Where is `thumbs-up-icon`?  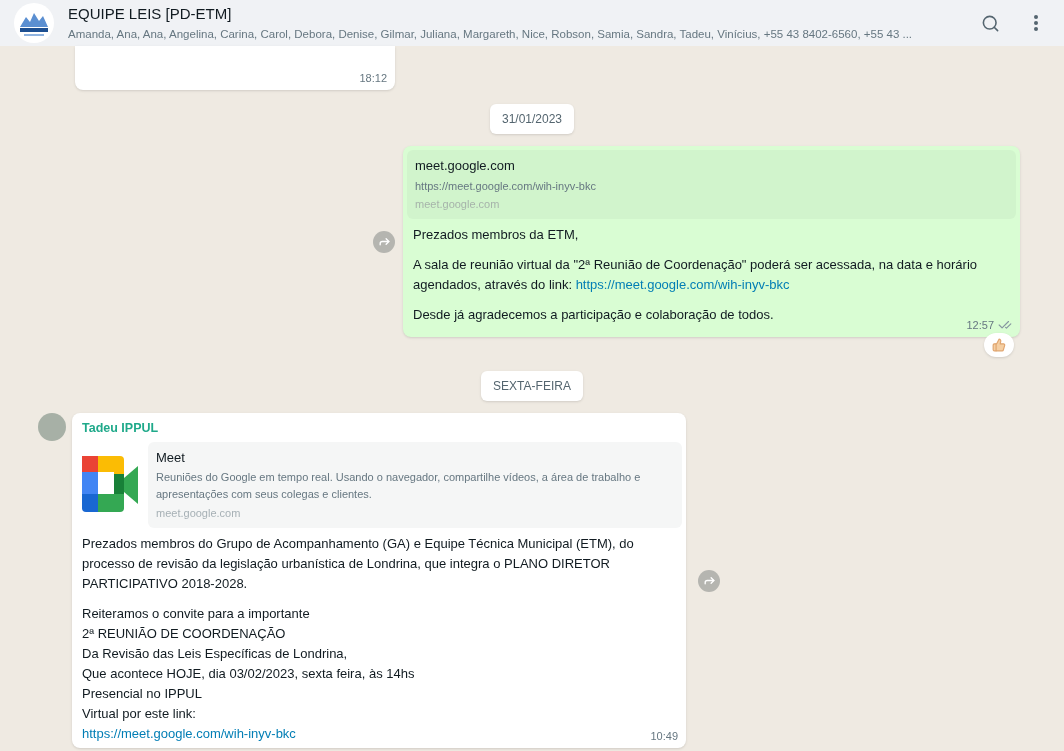 thumbs-up-icon is located at coordinates (999, 345).